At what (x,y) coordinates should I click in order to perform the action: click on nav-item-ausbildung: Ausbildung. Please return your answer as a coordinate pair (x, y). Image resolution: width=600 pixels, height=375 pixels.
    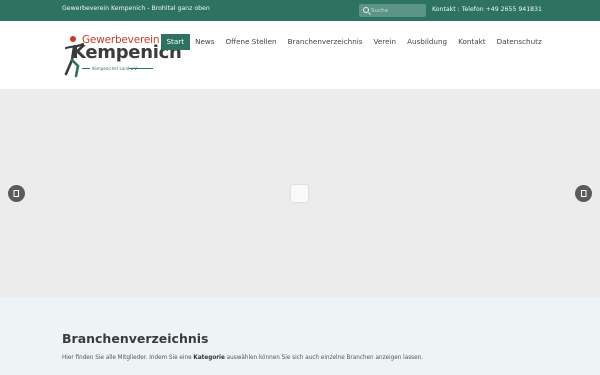
    Looking at the image, I should click on (427, 42).